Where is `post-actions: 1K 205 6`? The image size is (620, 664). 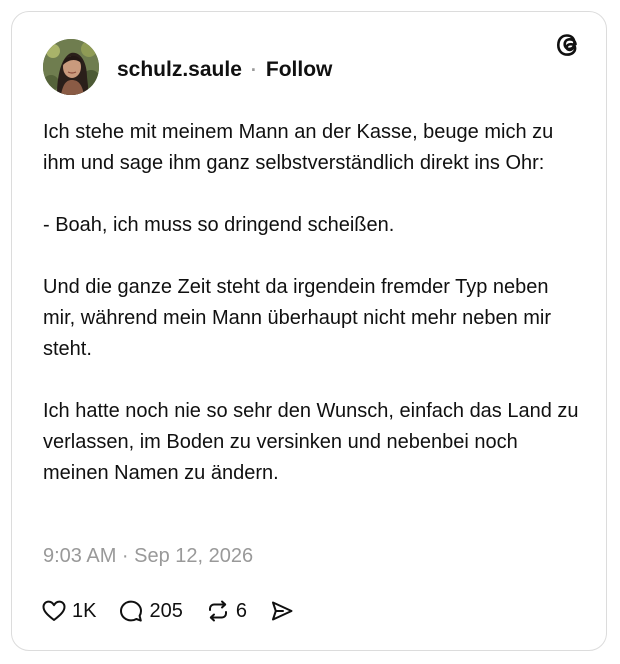
post-actions: 1K 205 6 is located at coordinates (179, 611).